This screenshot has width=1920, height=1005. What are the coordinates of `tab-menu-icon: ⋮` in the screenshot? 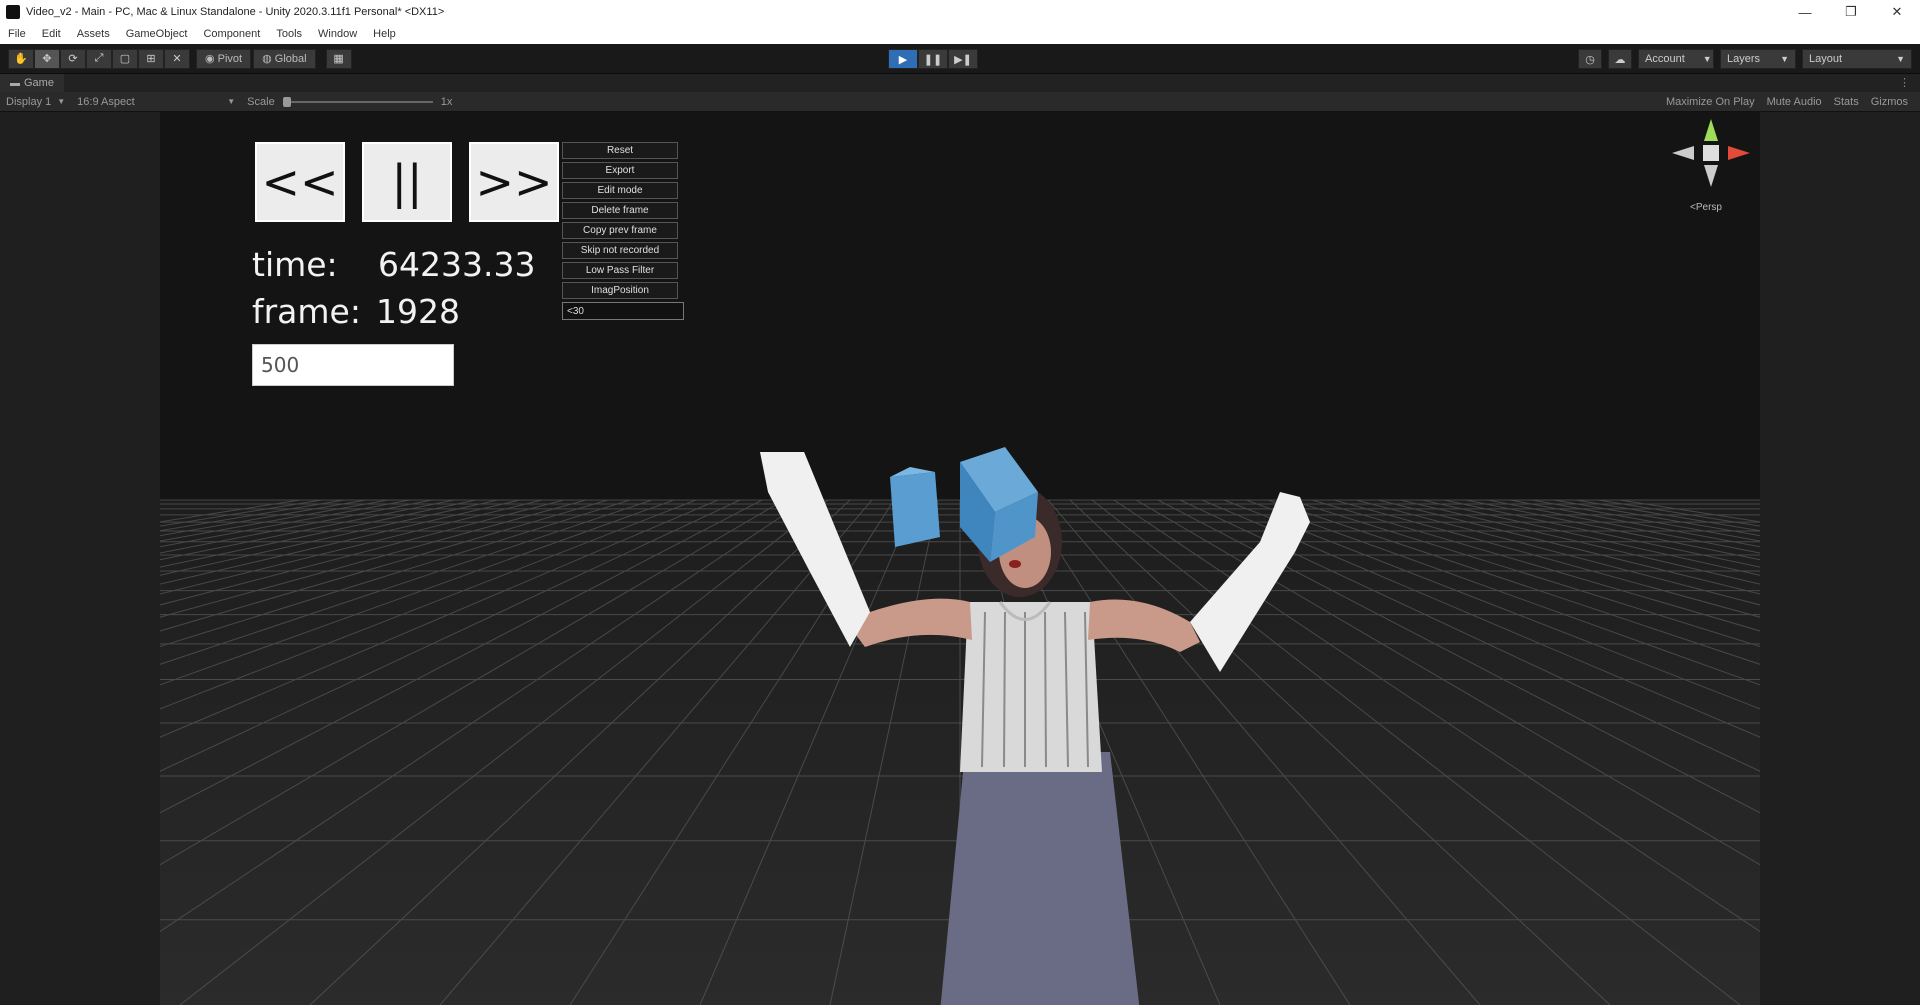 It's located at (1904, 82).